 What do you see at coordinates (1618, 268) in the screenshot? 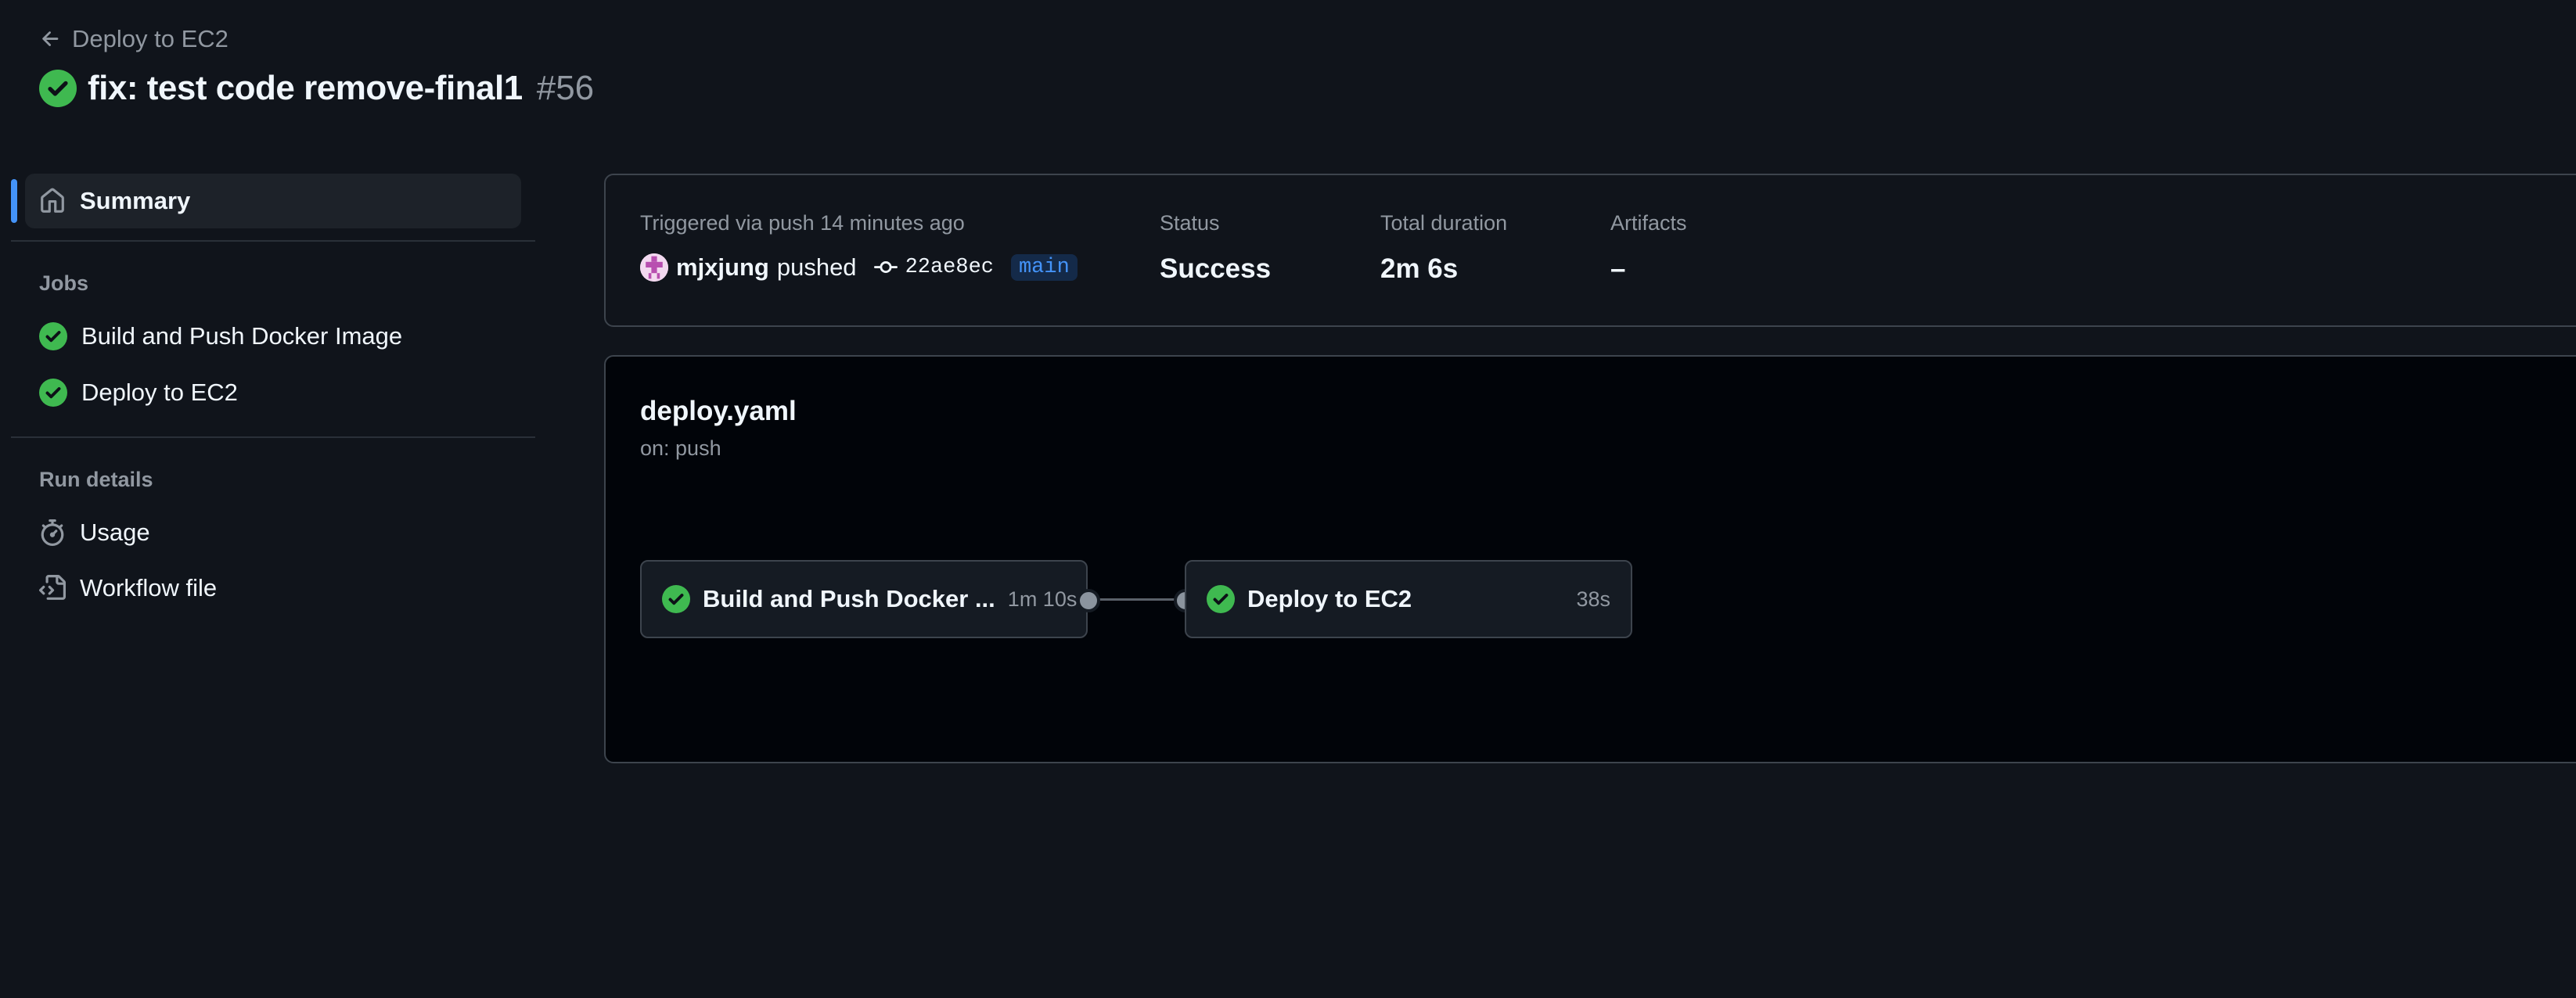
I see `artifacts-value: –` at bounding box center [1618, 268].